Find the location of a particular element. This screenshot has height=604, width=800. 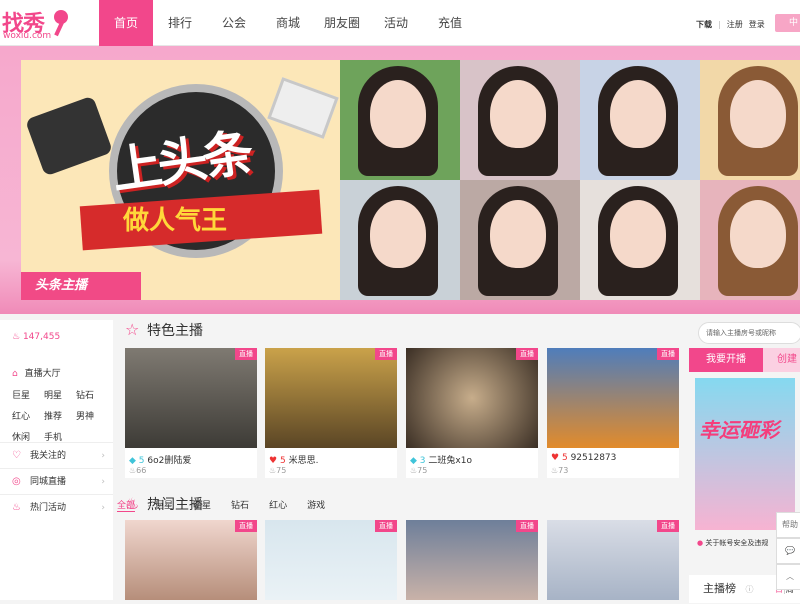

main-nav: 首页 排行 公会 商城 朋友圈 活动 充值 is located at coordinates (288, 23).